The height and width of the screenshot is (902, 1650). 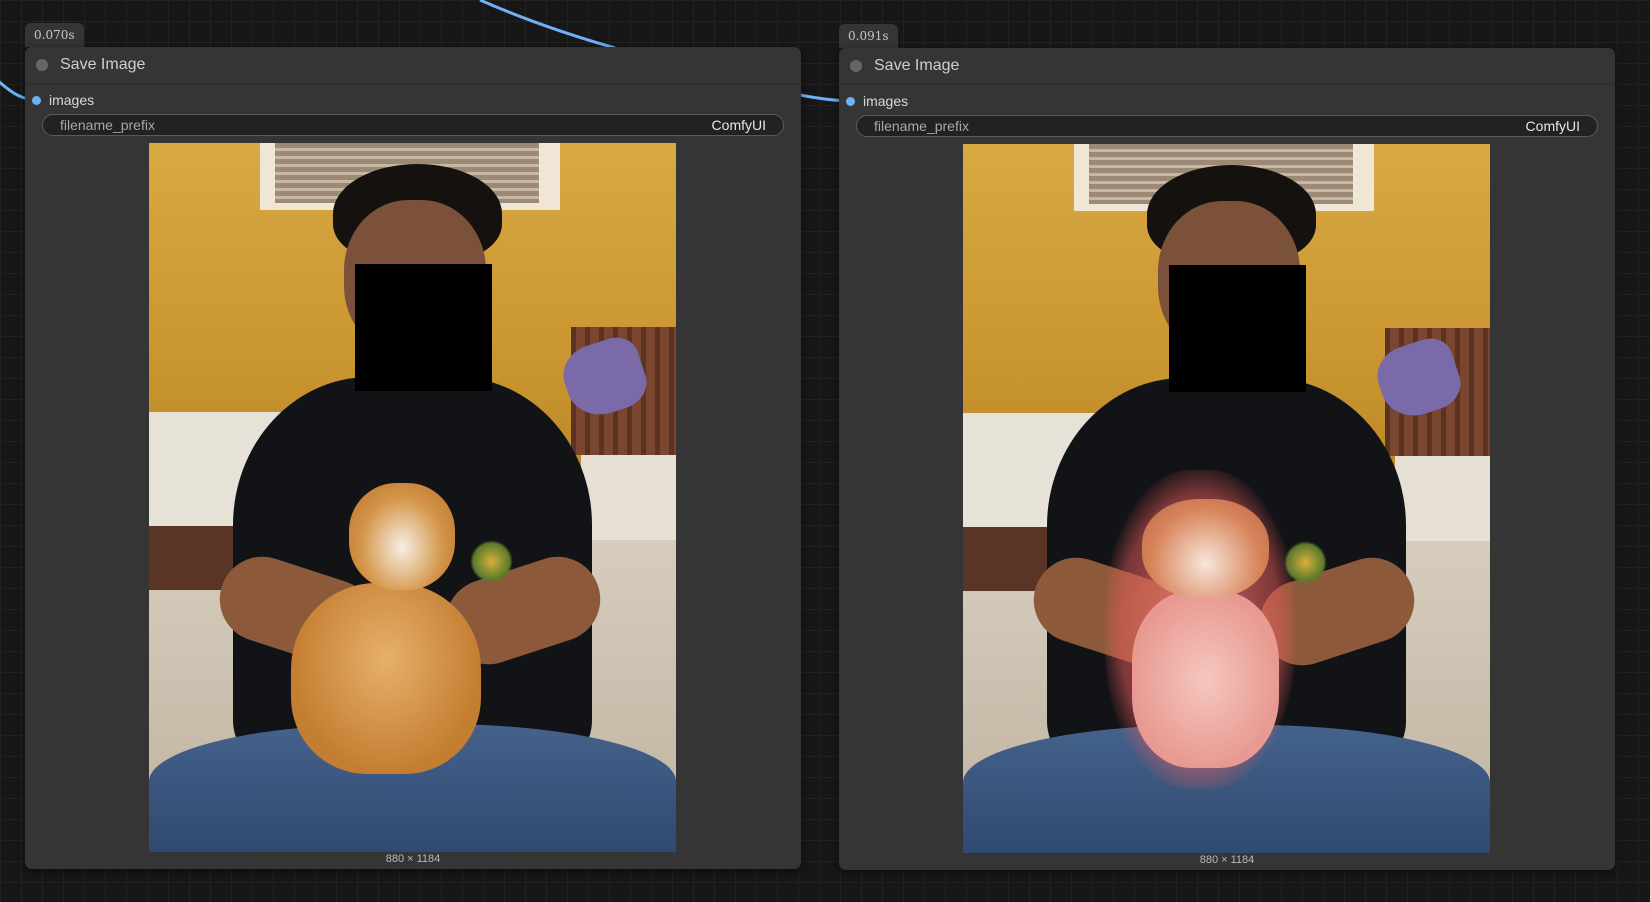 I want to click on link-wire-top, so click(x=547, y=25).